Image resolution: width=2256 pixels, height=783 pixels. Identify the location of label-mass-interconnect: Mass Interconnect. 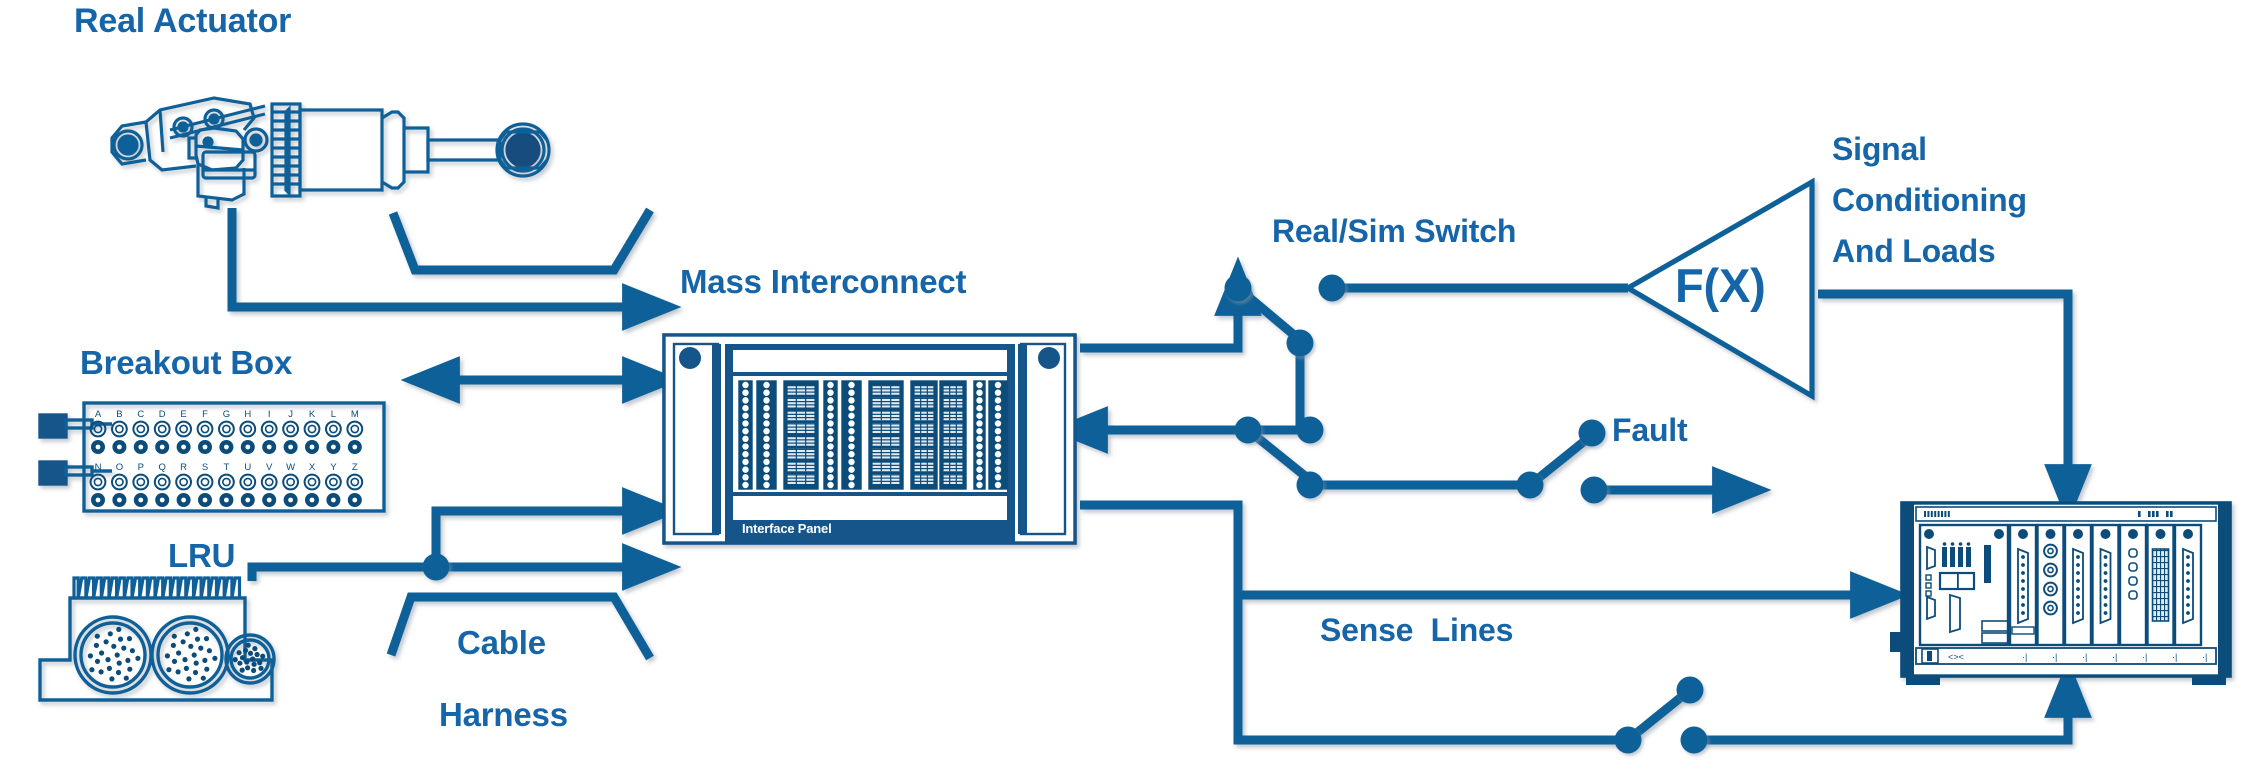
(823, 281).